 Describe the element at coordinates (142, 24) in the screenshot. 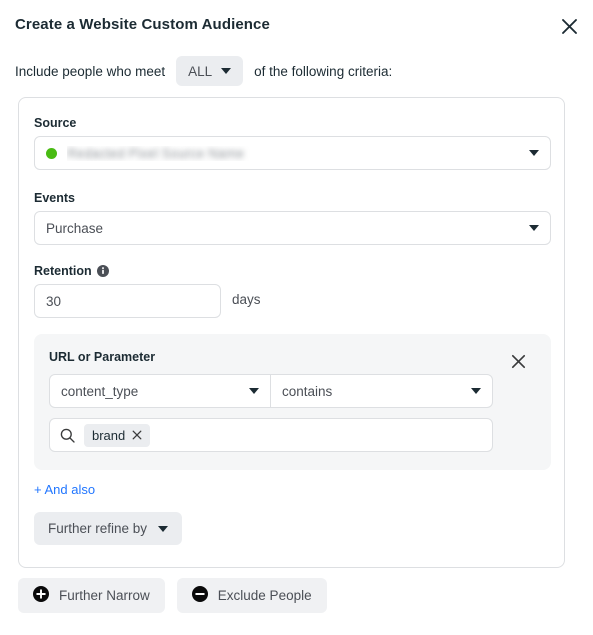

I see `dialog-title: Create a Website Custom Audience` at that location.